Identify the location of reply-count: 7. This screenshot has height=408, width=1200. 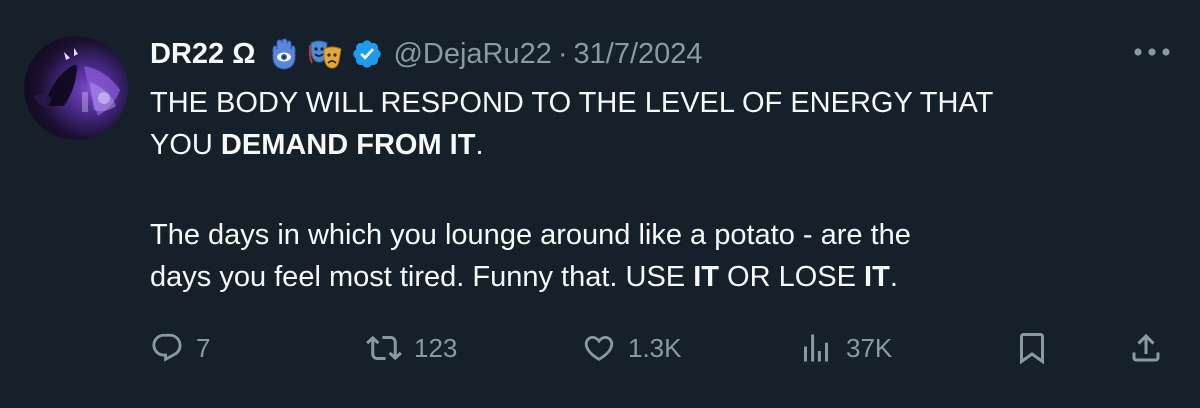
(203, 347).